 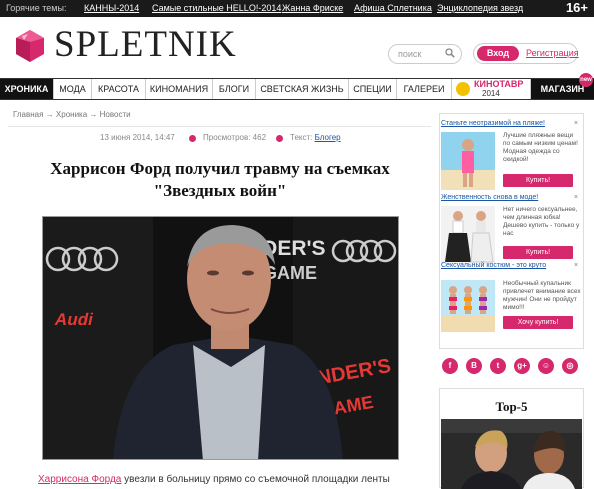 I want to click on auth-box: Вход Регистрация, so click(x=526, y=53).